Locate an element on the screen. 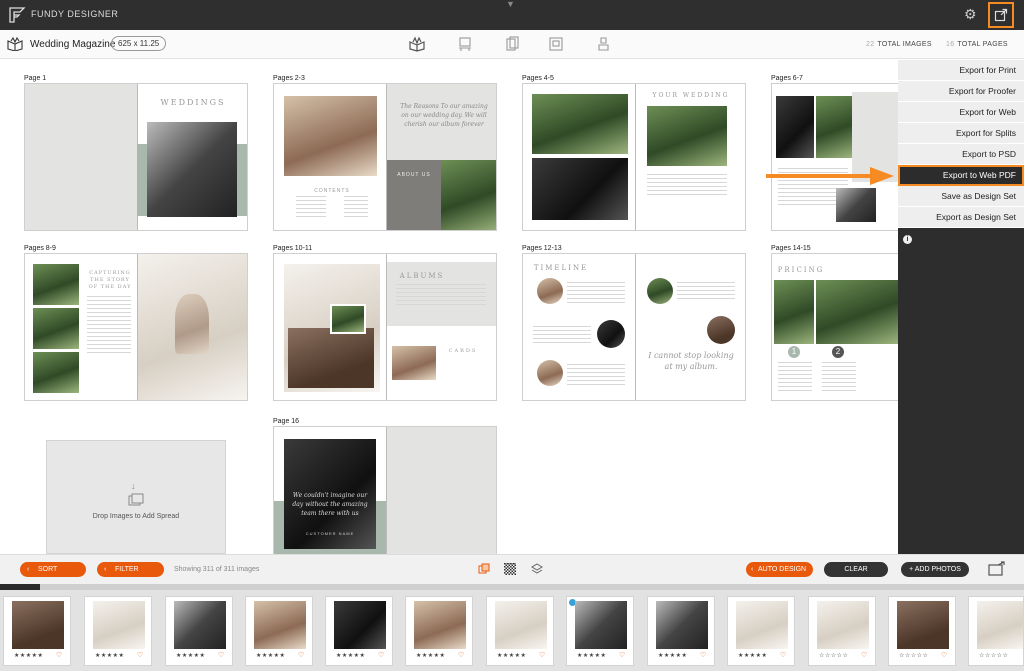 The height and width of the screenshot is (671, 1024). add-photos-button: + ADD PHOTOS is located at coordinates (935, 569).